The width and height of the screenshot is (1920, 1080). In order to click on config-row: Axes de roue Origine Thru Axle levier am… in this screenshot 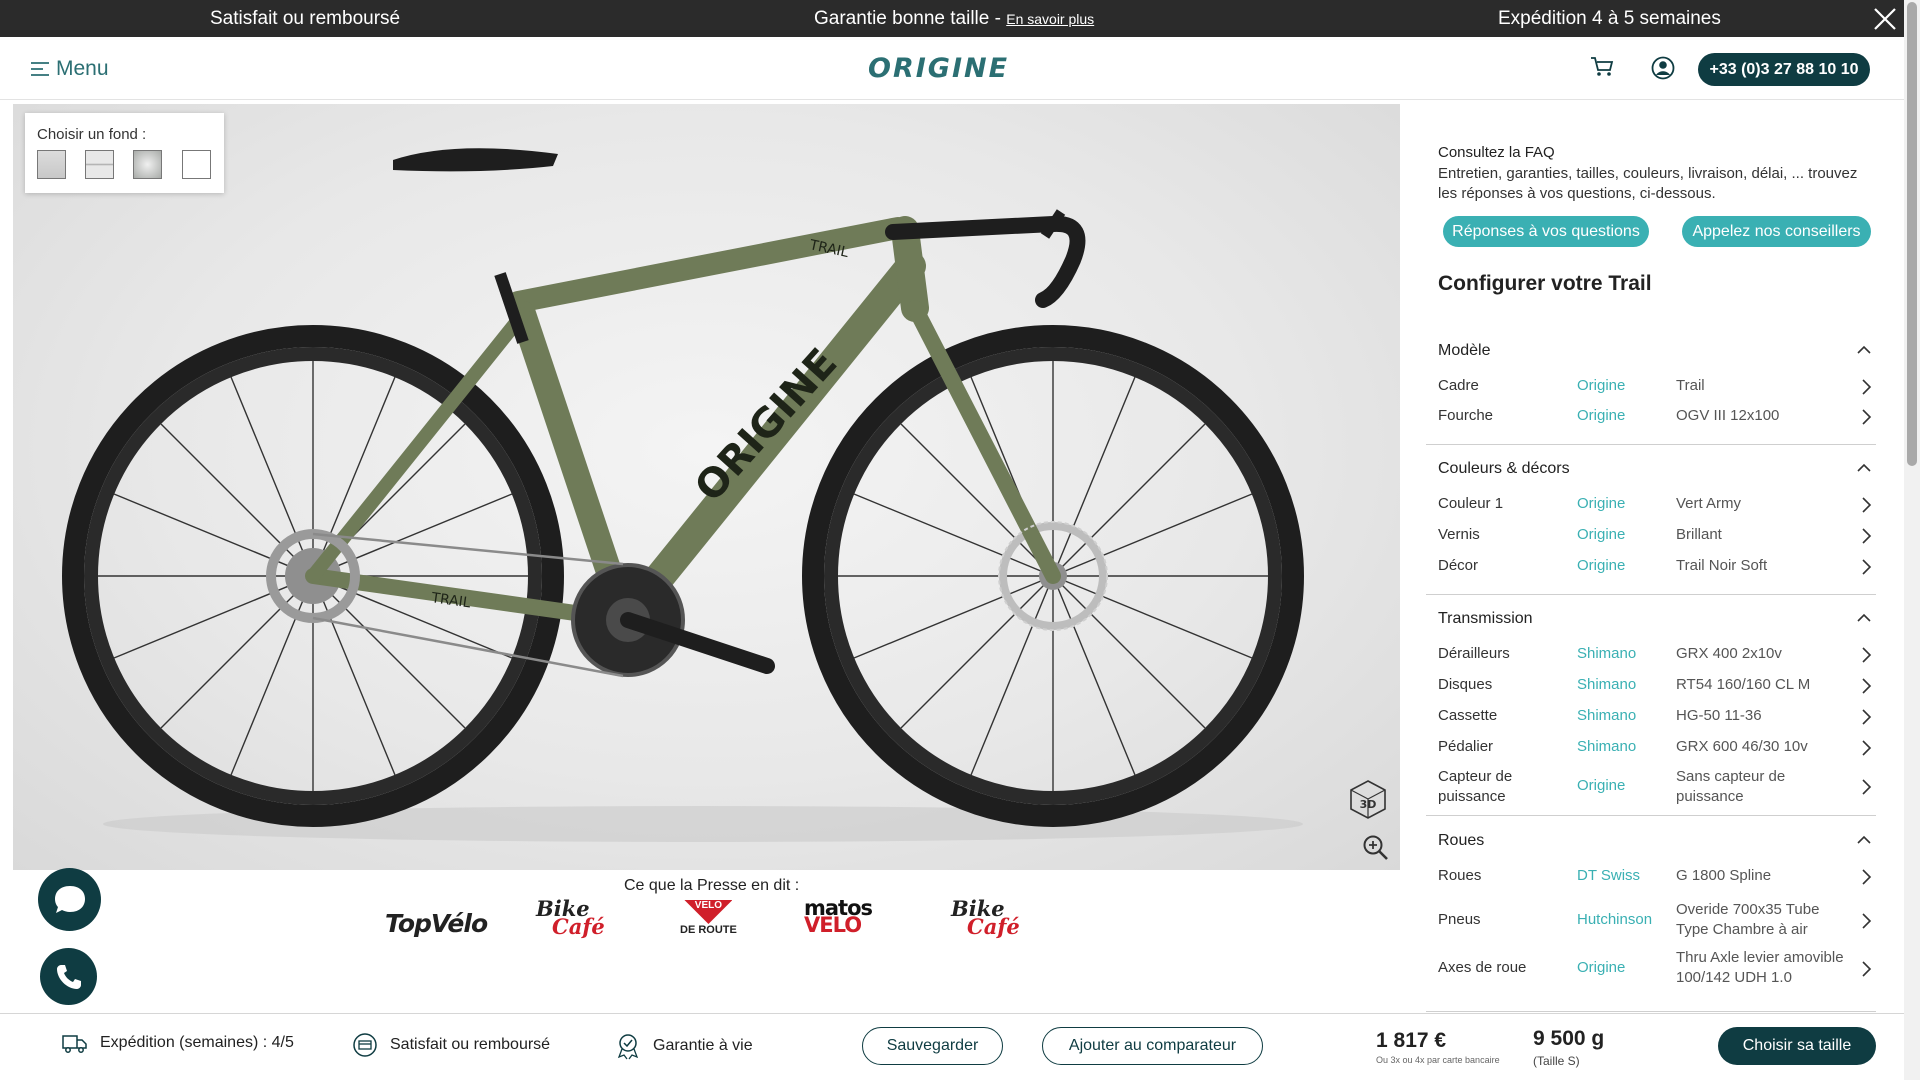, I will do `click(1657, 969)`.